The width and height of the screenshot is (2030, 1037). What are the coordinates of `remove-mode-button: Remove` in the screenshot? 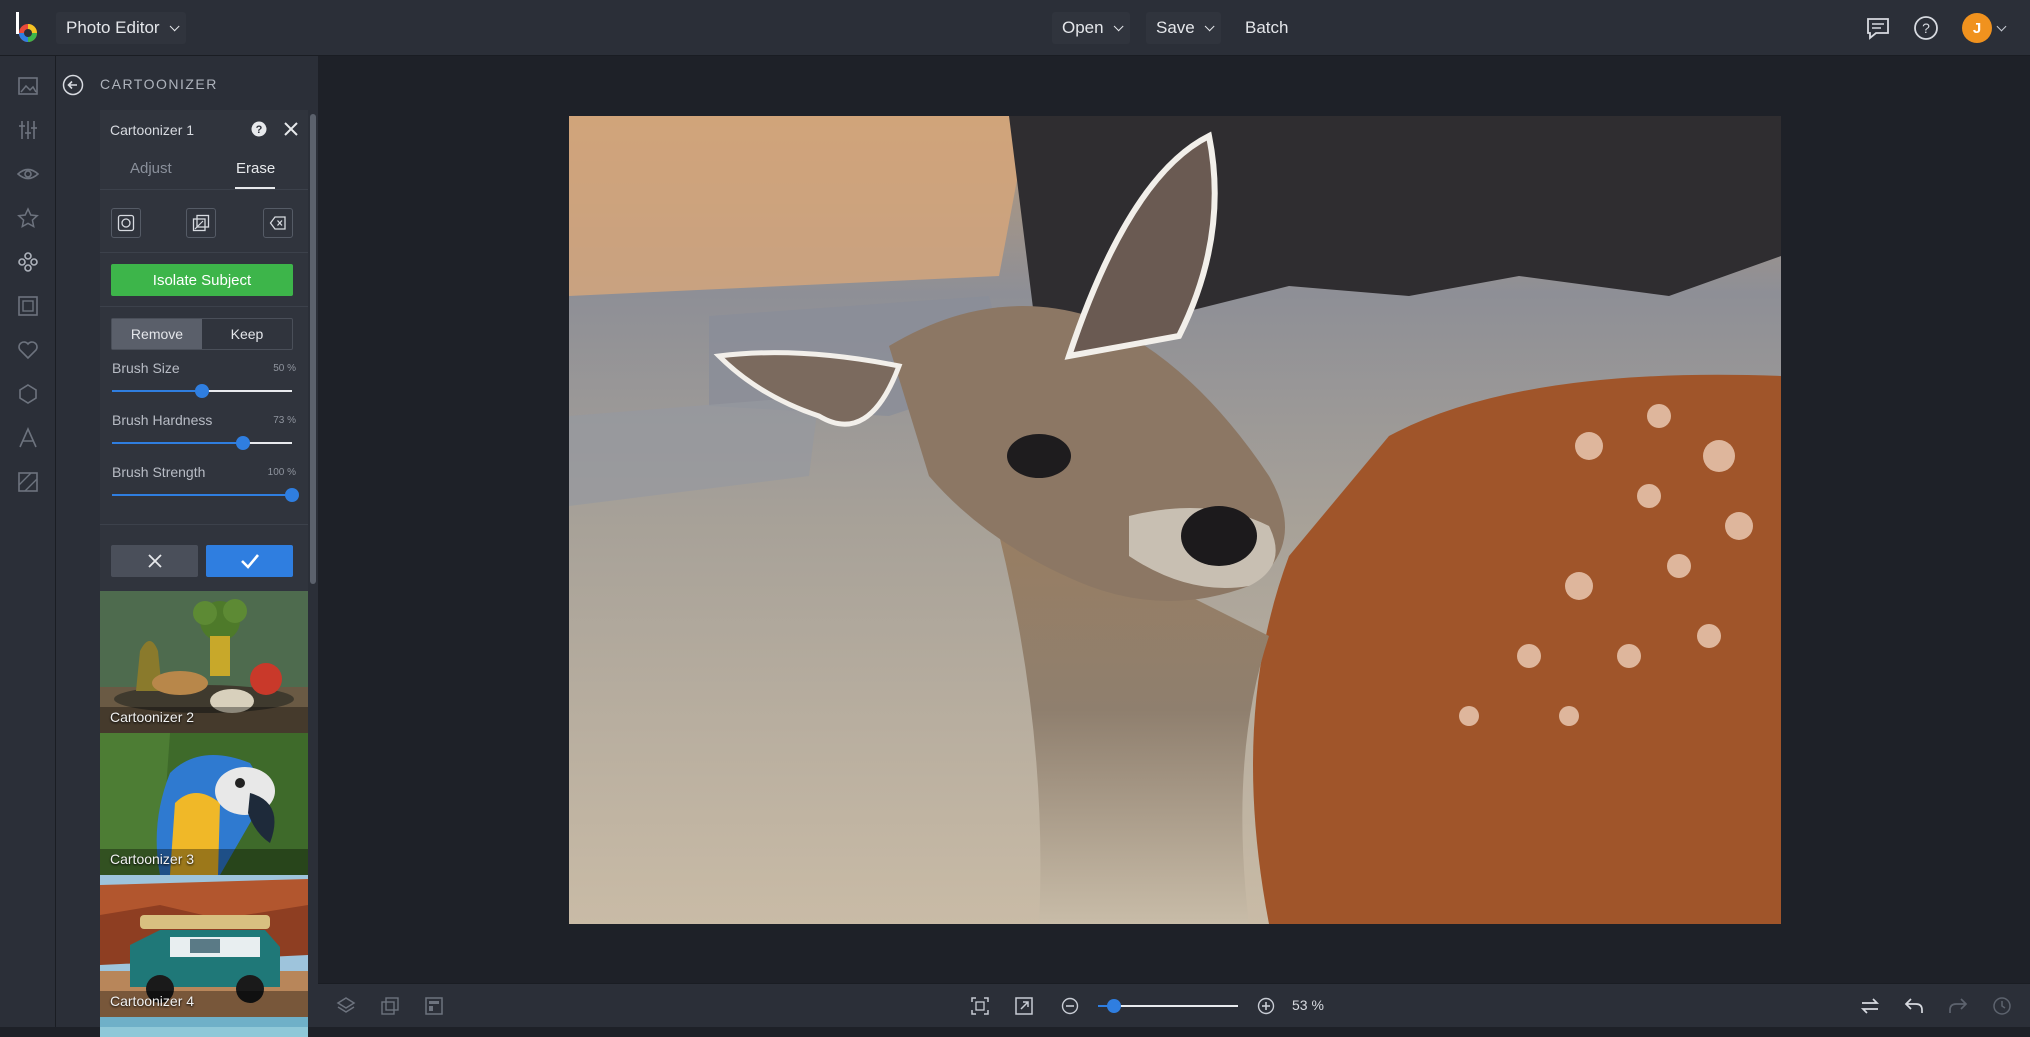 It's located at (157, 334).